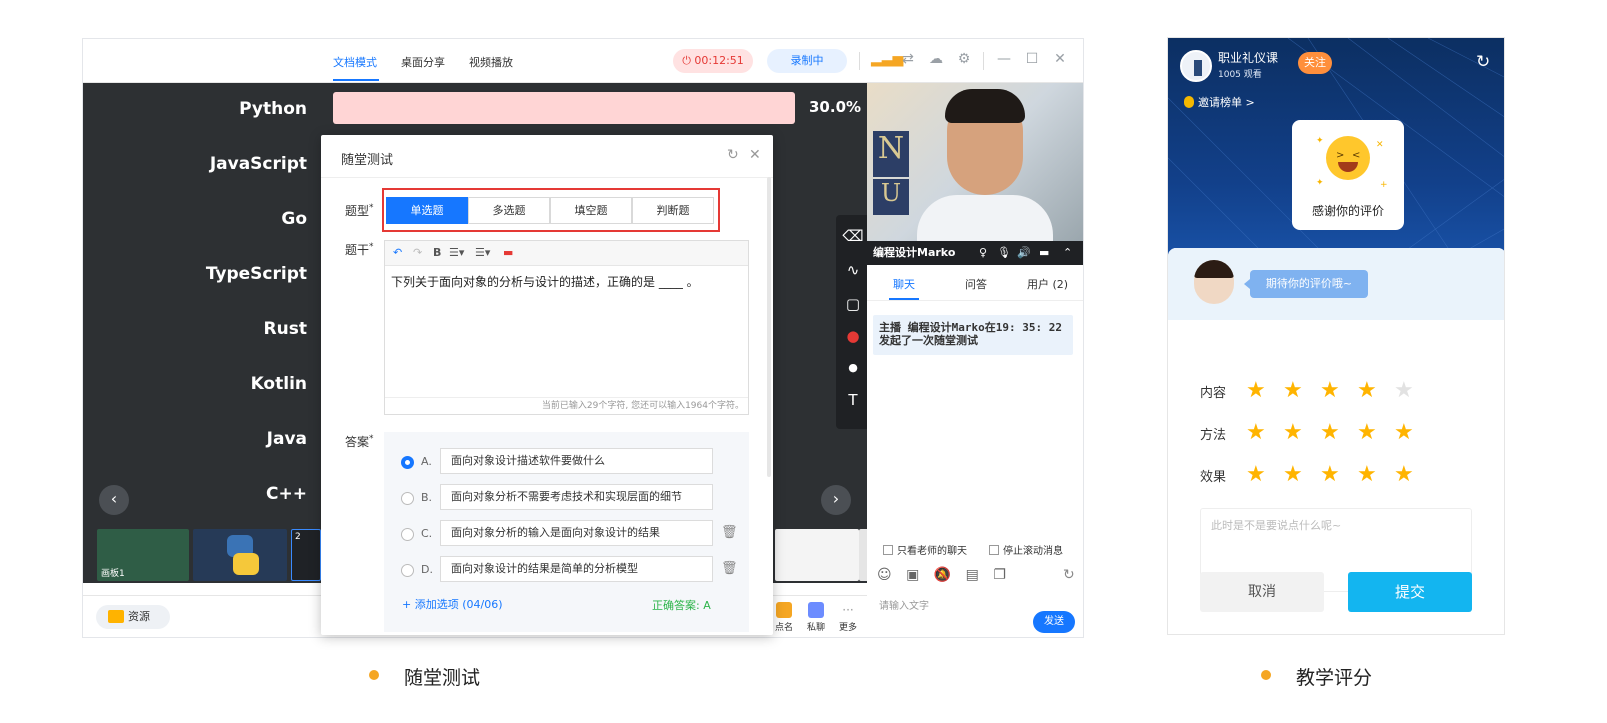 This screenshot has width=1607, height=723. What do you see at coordinates (817, 555) in the screenshot?
I see `thumbnail-slide` at bounding box center [817, 555].